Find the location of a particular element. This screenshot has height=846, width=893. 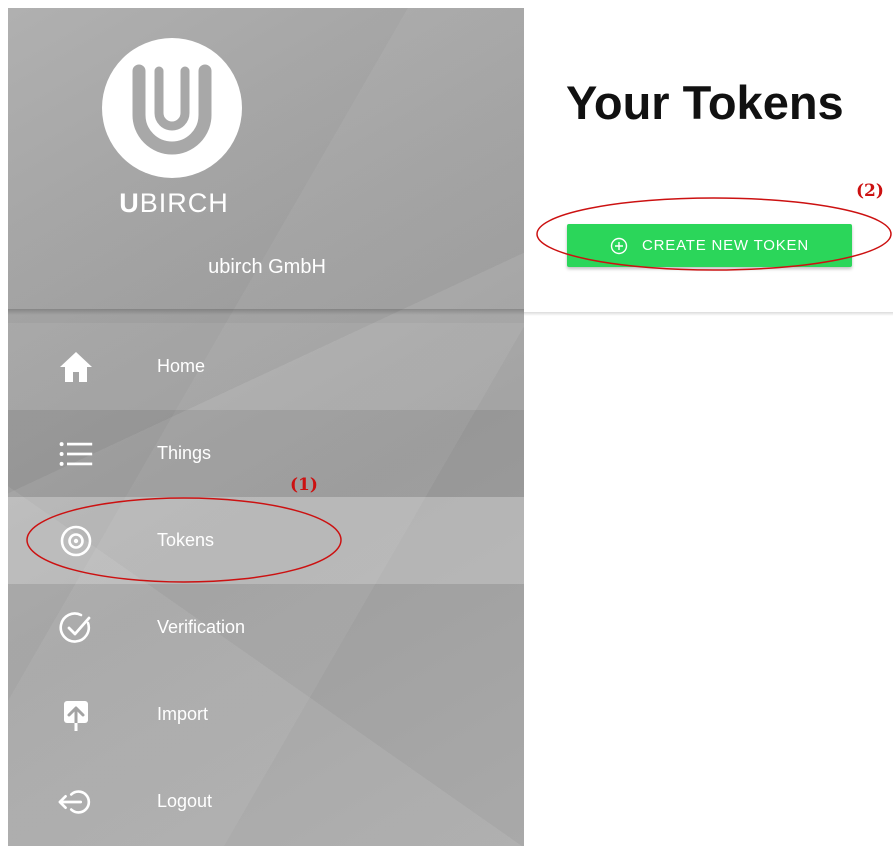

ubirch-logo is located at coordinates (172, 108).